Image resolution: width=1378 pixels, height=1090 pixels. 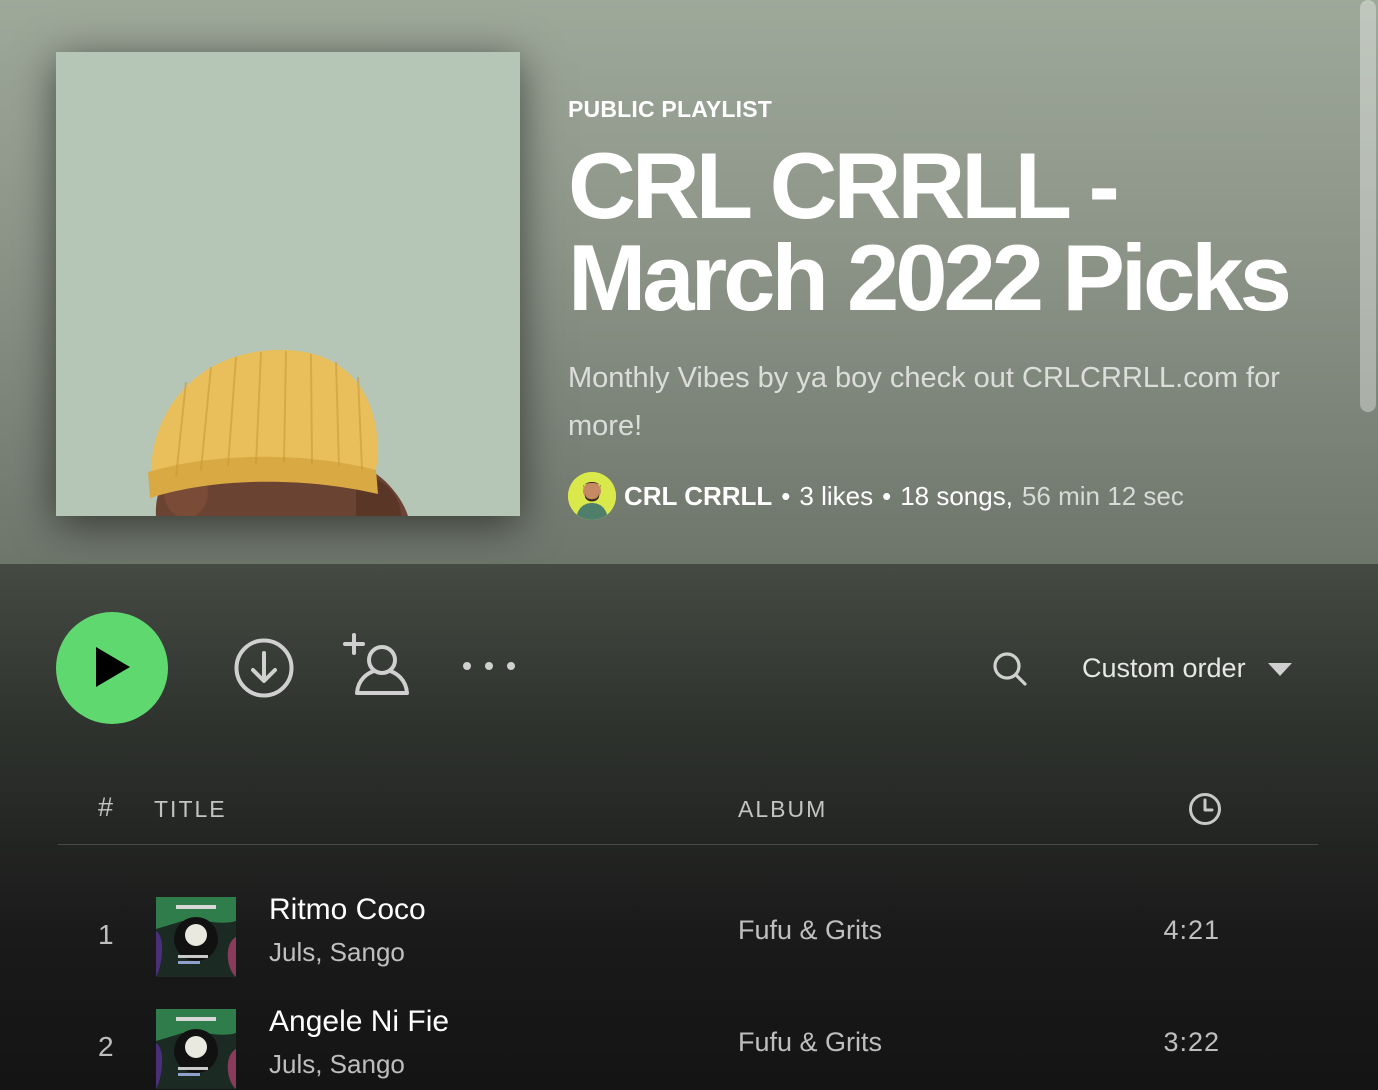 I want to click on play-button, so click(x=112, y=668).